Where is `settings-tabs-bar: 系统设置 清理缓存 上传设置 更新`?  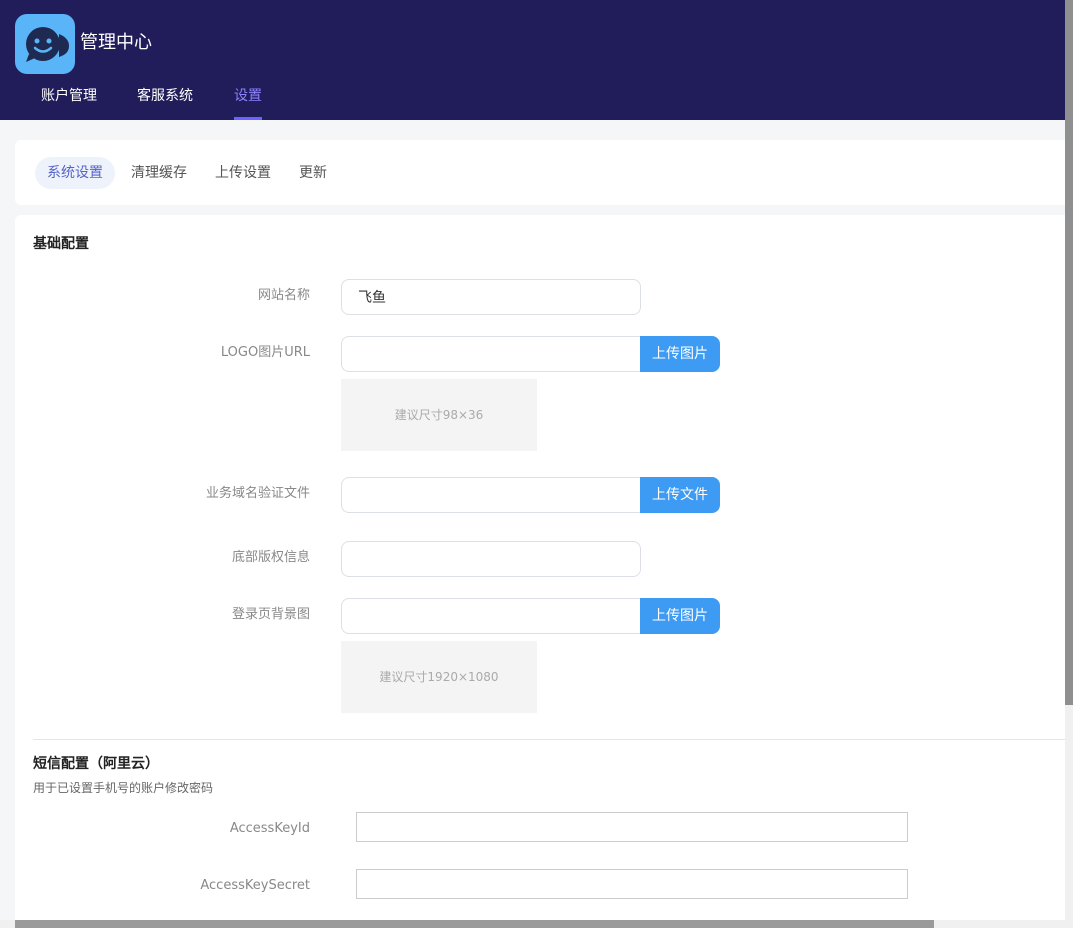 settings-tabs-bar: 系统设置 清理缓存 上传设置 更新 is located at coordinates (540, 172).